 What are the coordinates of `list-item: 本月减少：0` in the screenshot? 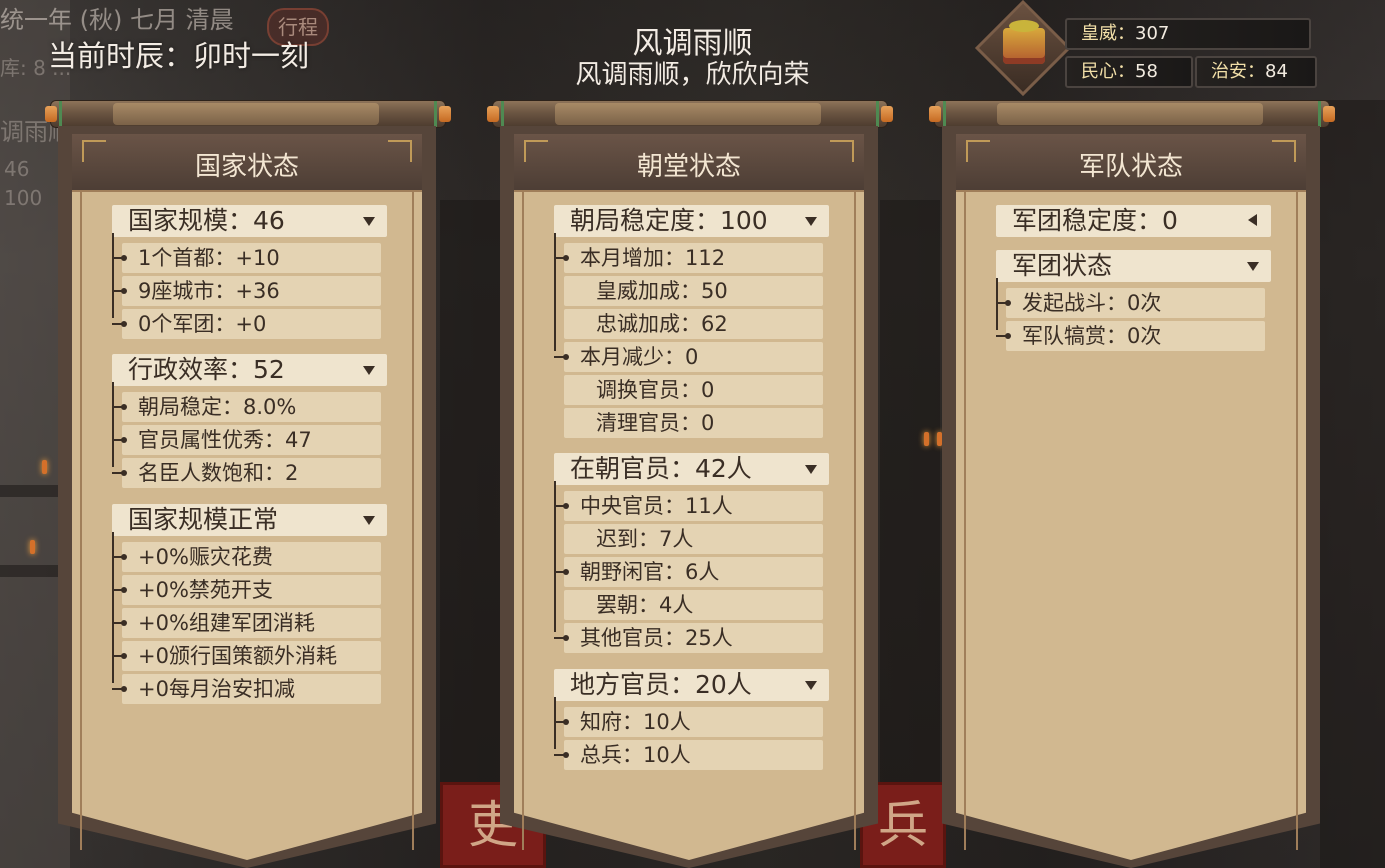 It's located at (688, 357).